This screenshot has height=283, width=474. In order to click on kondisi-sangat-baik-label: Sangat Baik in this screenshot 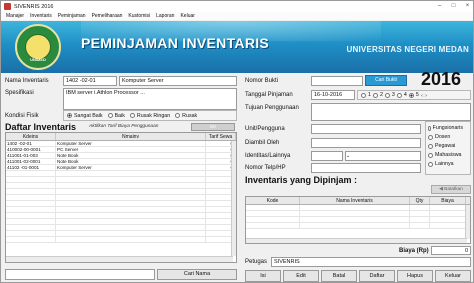, I will do `click(88, 115)`.